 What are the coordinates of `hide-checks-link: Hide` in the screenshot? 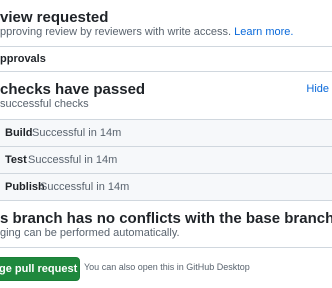 It's located at (317, 89).